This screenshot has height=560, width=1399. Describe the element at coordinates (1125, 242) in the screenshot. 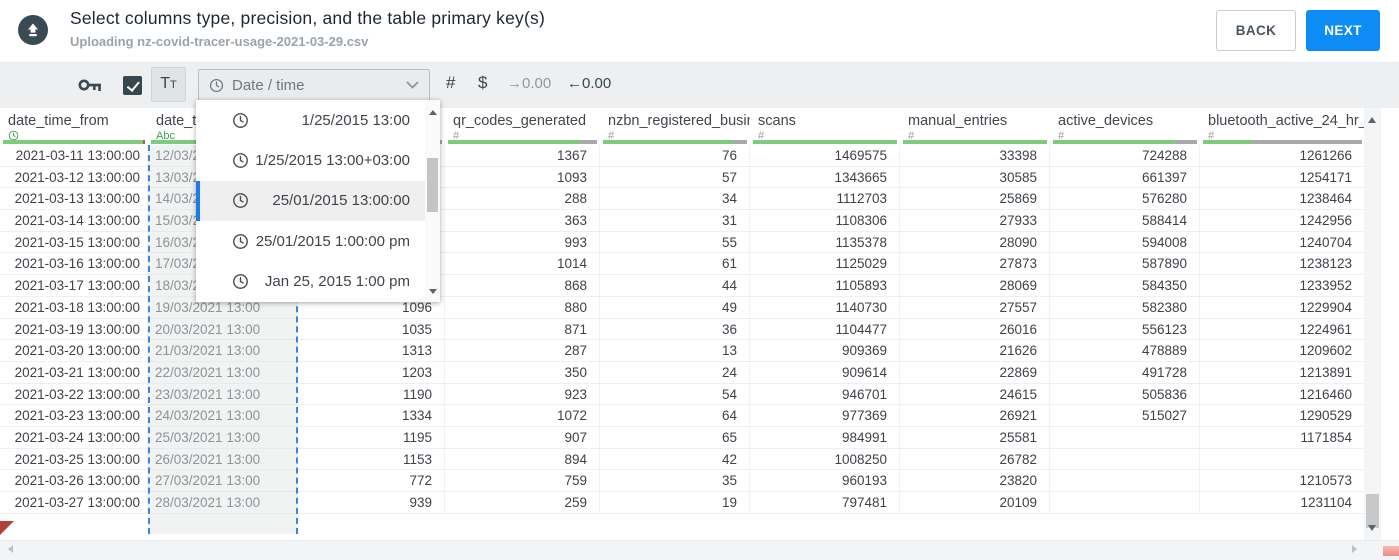

I see `table-cell: 594008` at that location.